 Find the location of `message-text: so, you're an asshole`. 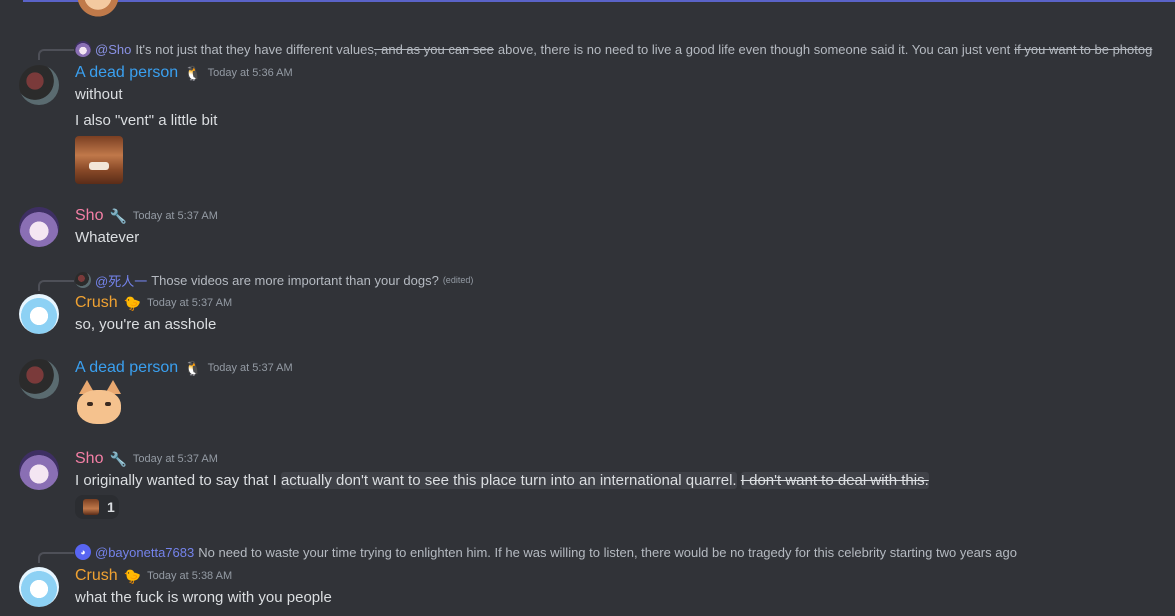

message-text: so, you're an asshole is located at coordinates (146, 324).